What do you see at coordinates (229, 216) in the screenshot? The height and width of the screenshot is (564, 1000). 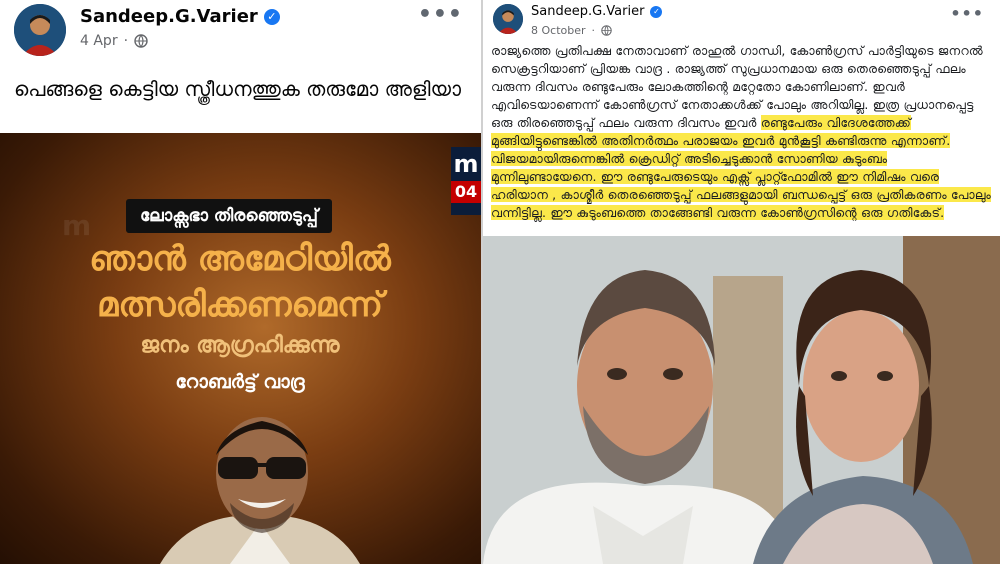 I see `card-tag: ലോക്സഭാ തിരഞ്ഞെടുപ്പ്` at bounding box center [229, 216].